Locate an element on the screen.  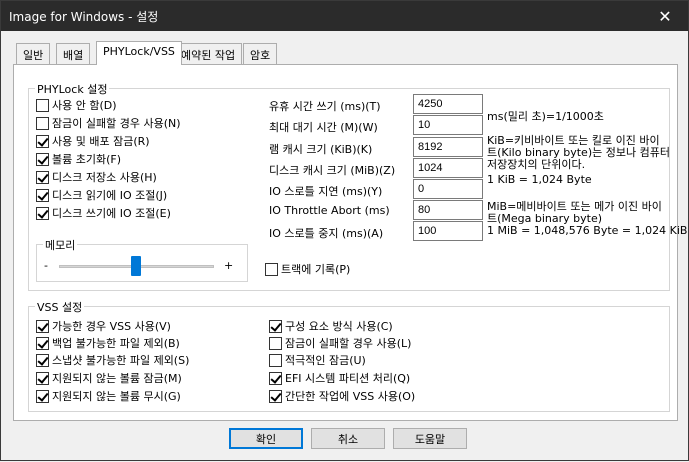
disk-cache-input is located at coordinates (448, 168).